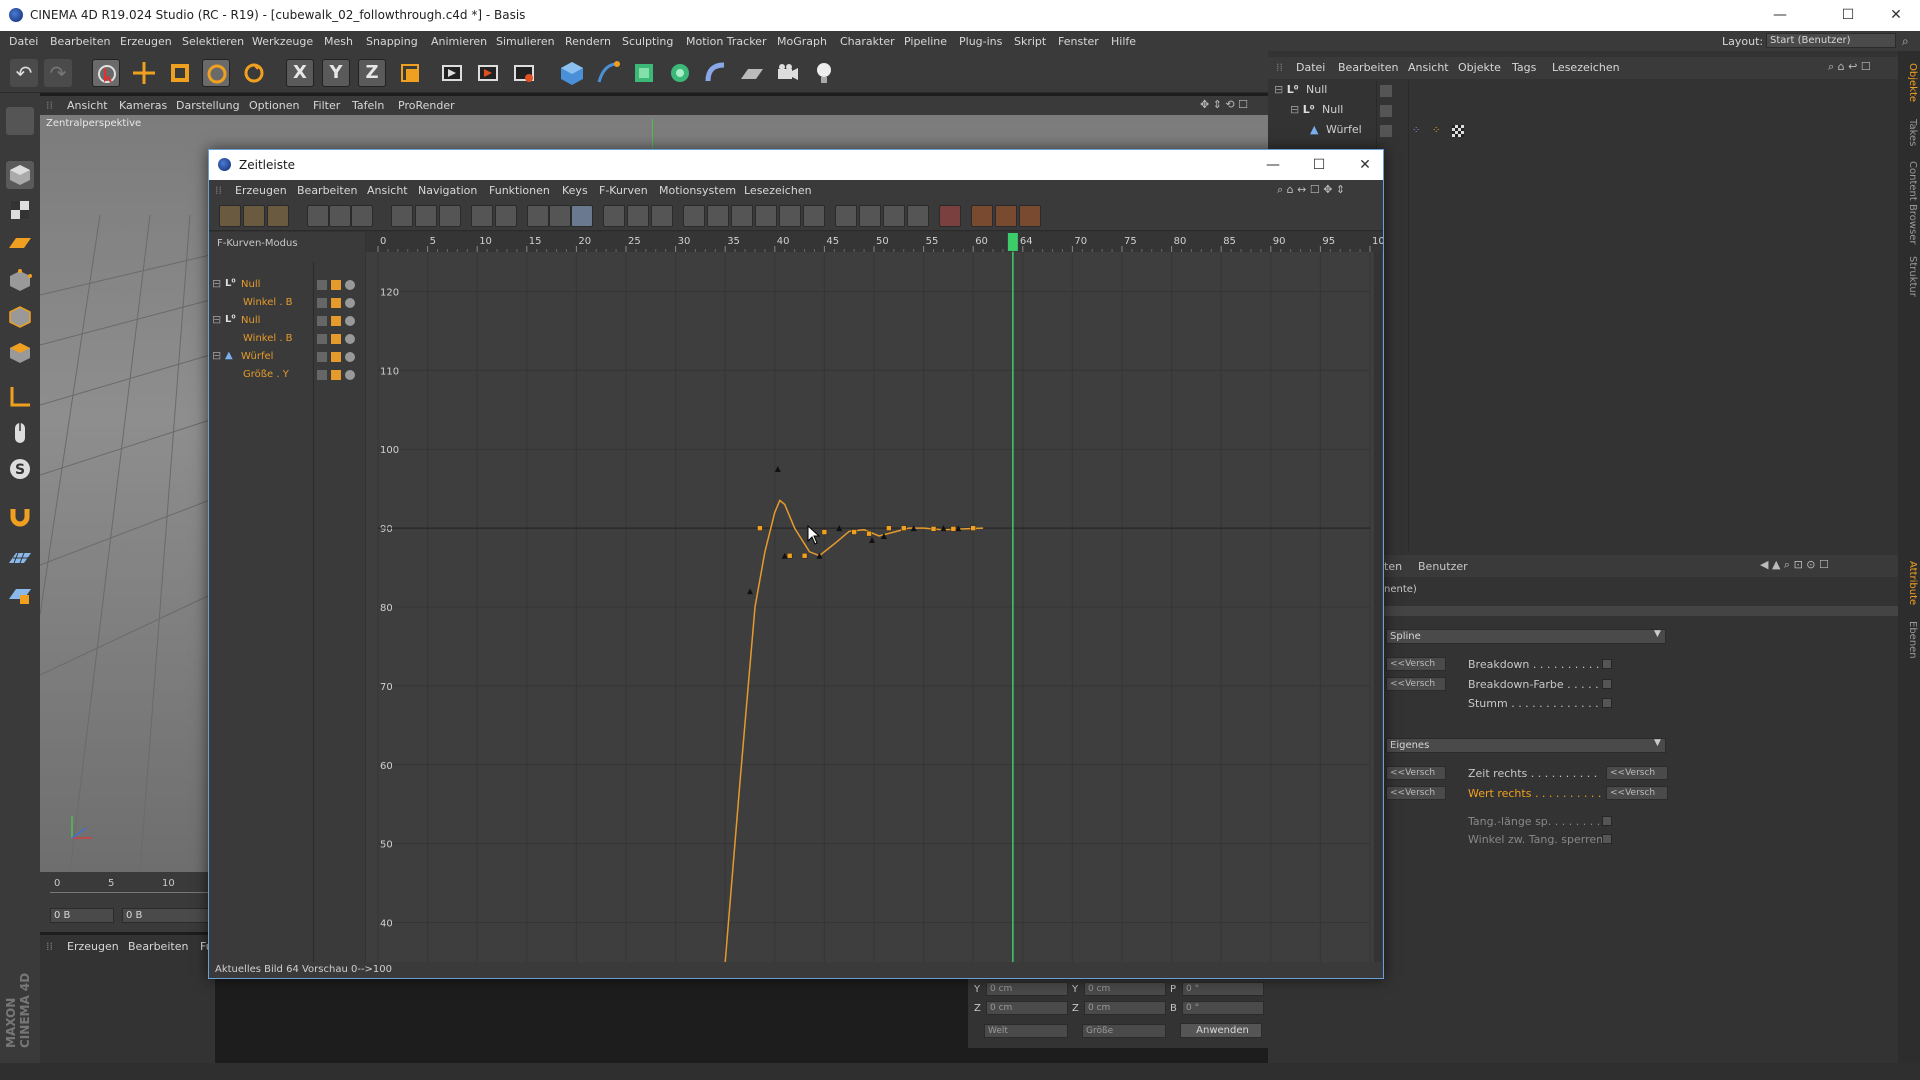  I want to click on step-icon, so click(560, 216).